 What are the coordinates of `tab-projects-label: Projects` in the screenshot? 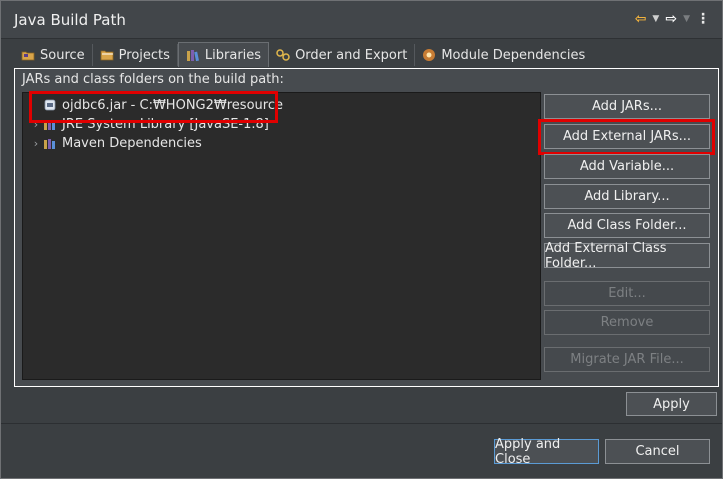 It's located at (144, 55).